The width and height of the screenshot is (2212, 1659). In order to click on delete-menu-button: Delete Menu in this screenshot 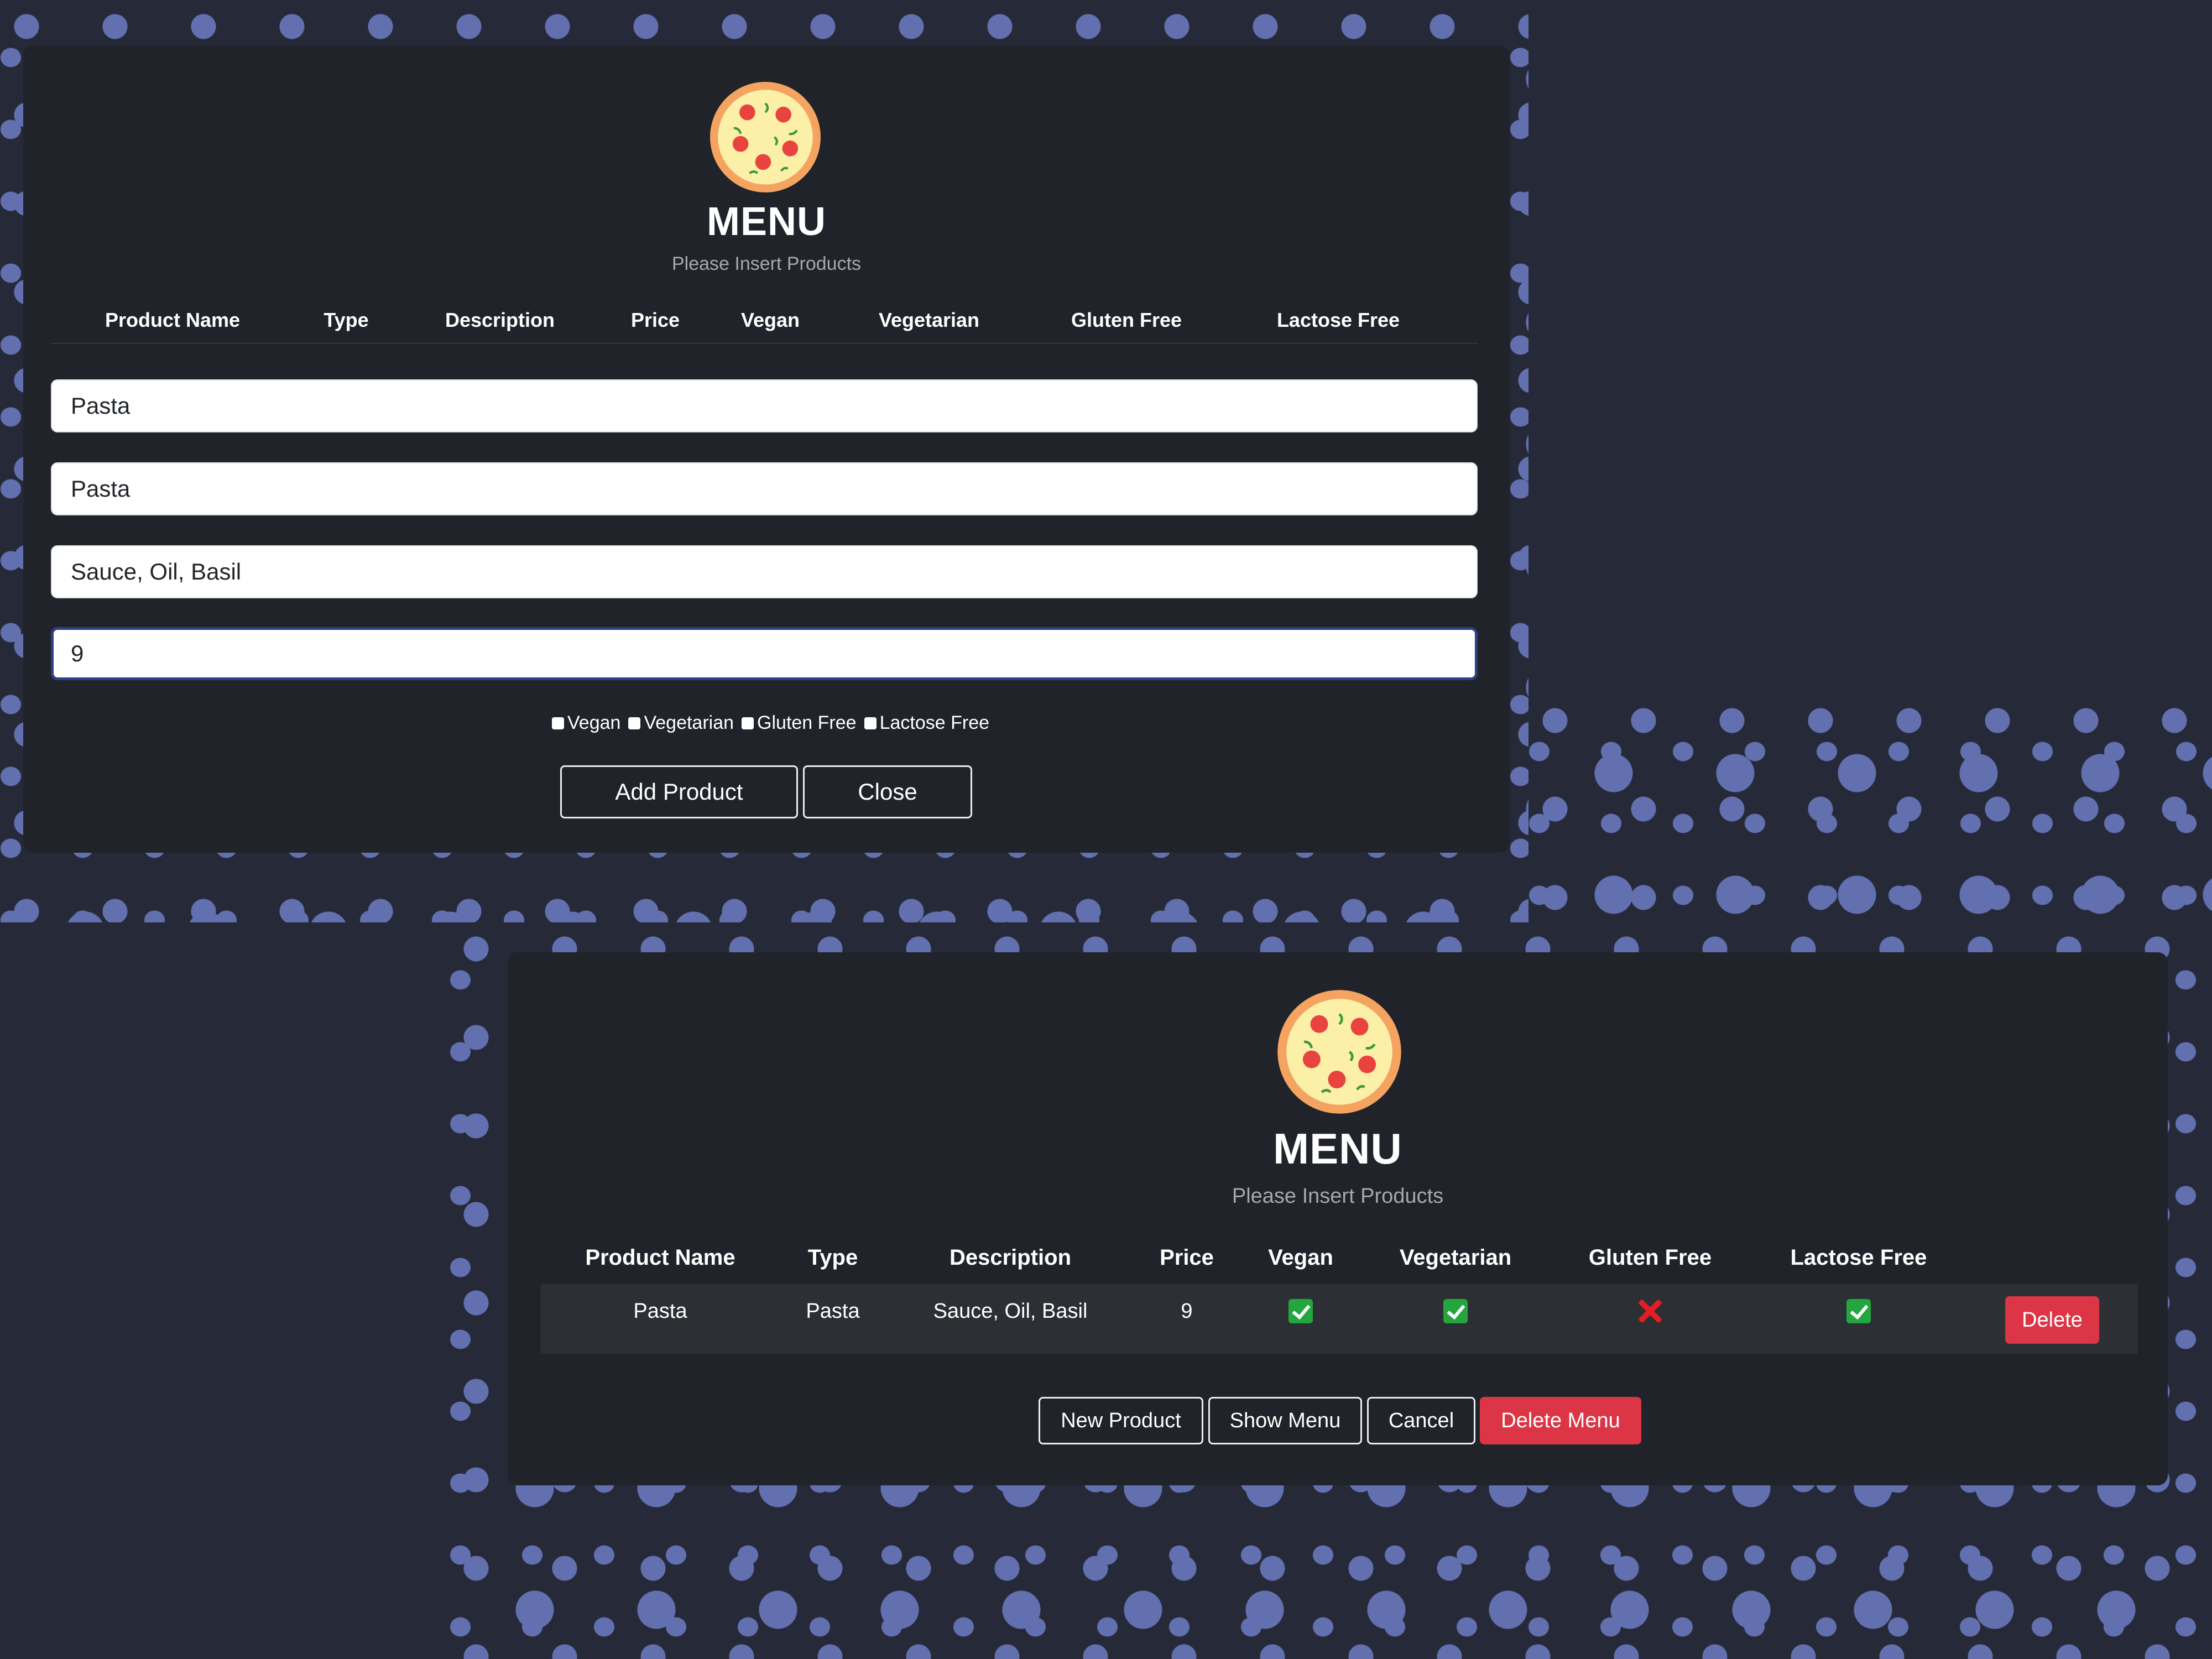, I will do `click(1561, 1421)`.